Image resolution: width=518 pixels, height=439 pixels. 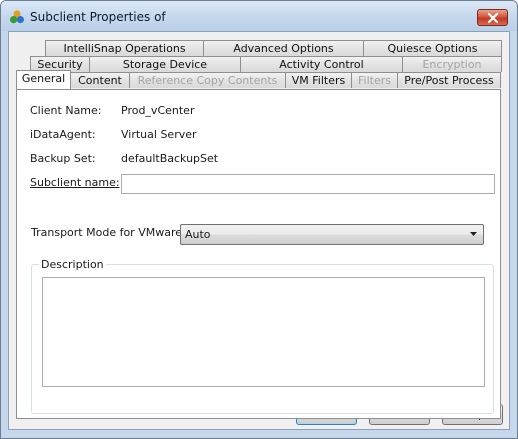 I want to click on tab-reference-copy-contents: Reference Copy Contents, so click(x=207, y=80).